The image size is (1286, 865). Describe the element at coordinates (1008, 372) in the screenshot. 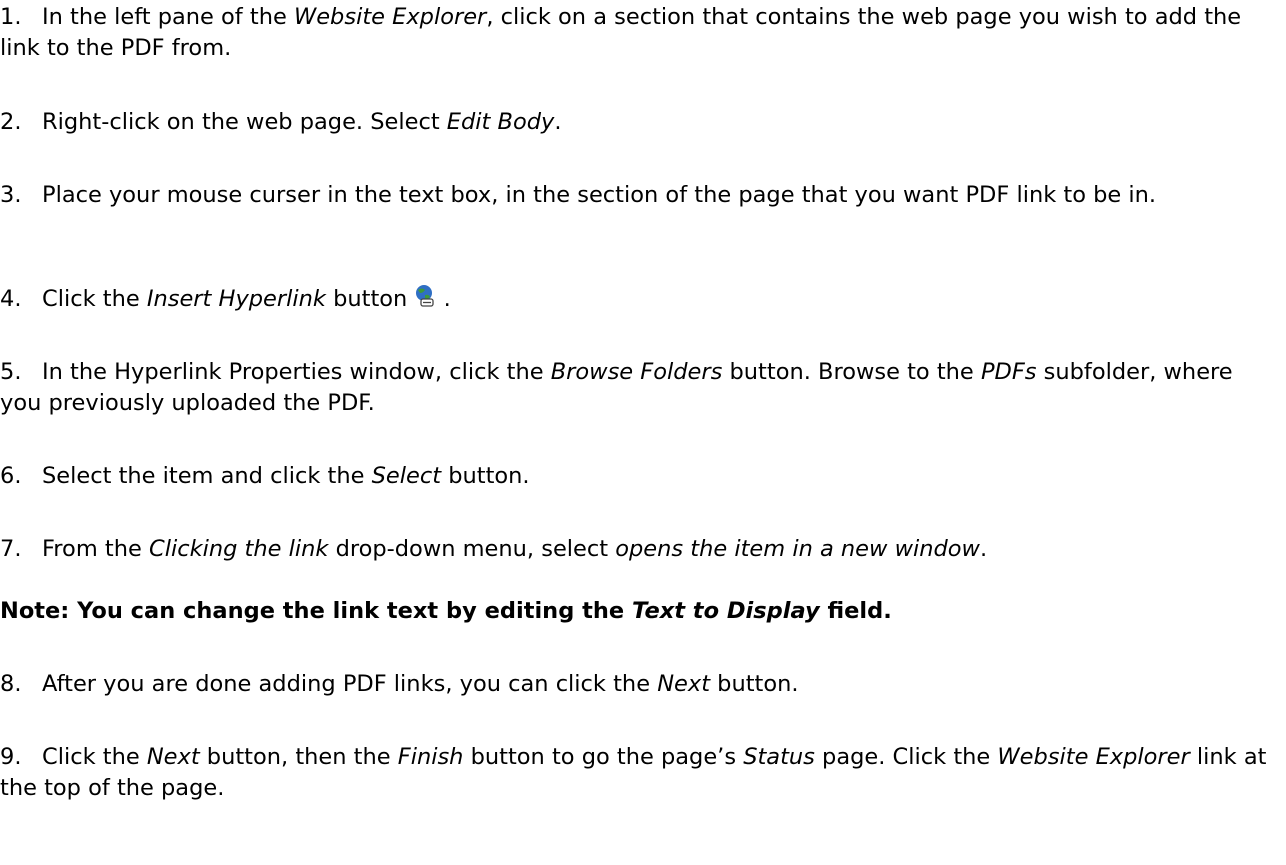

I see `emphasized-text: PDFs` at that location.